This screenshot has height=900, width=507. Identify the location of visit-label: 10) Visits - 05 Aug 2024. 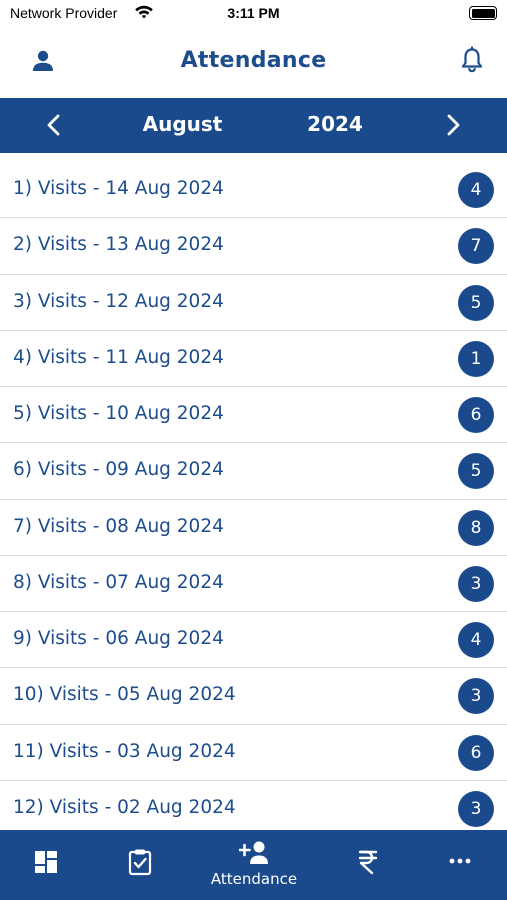
(124, 695).